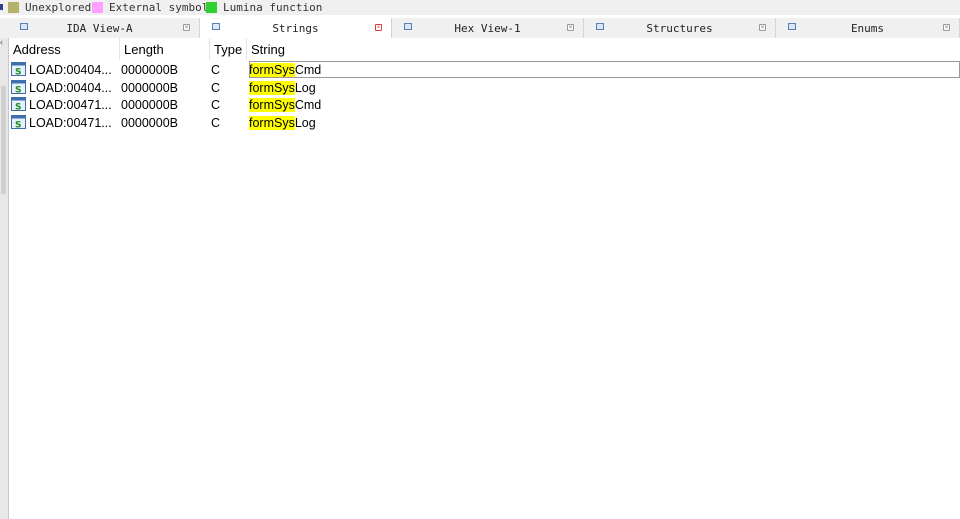 The image size is (960, 519). I want to click on tab-enums: Enums ×, so click(868, 28).